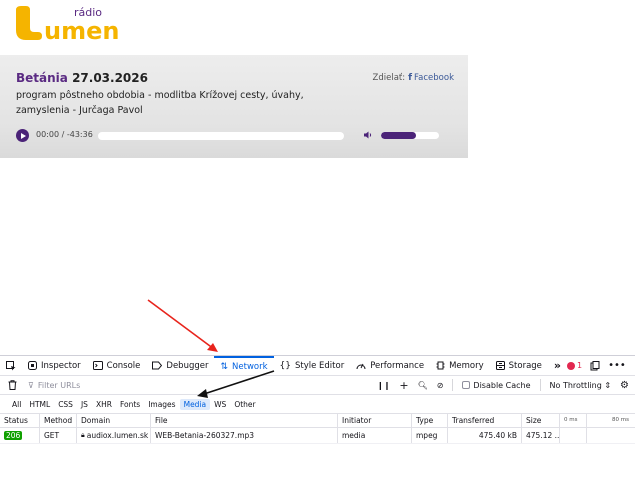 The width and height of the screenshot is (635, 500). What do you see at coordinates (244, 420) in the screenshot?
I see `col-file: File` at bounding box center [244, 420].